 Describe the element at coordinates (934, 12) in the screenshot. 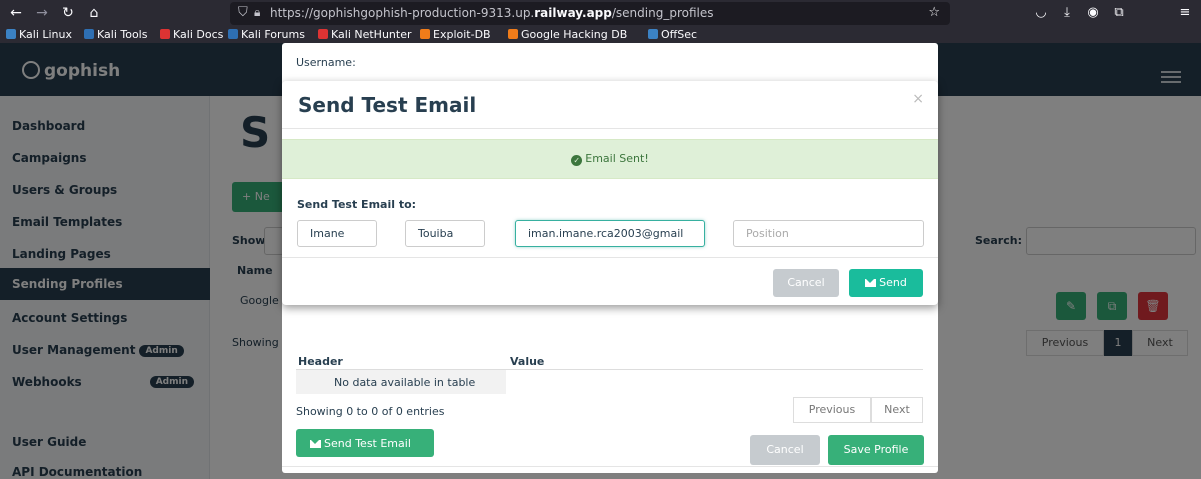

I see `bookmark-star-icon: ☆` at that location.